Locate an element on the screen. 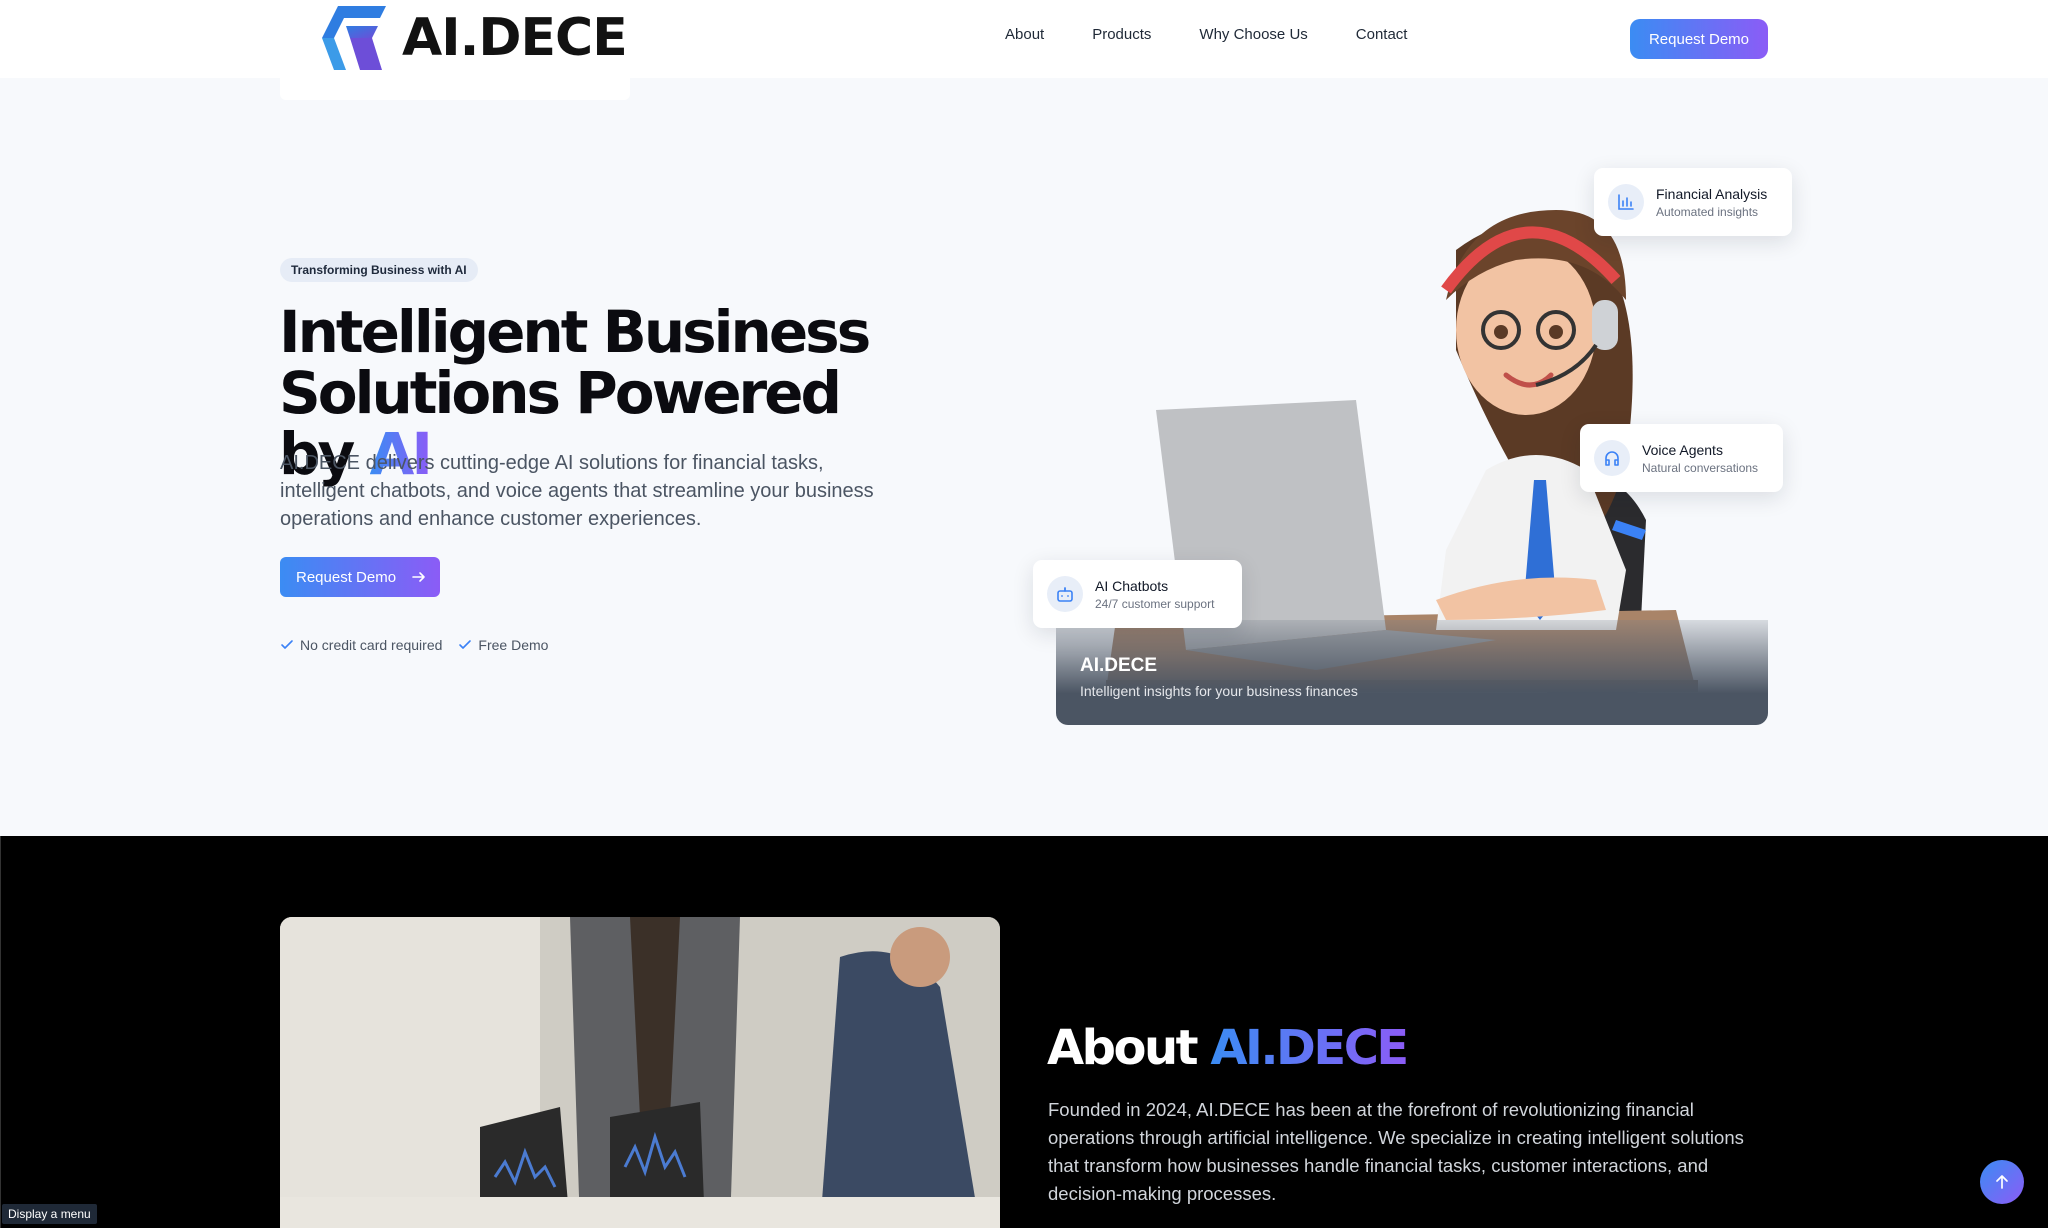 This screenshot has height=1228, width=2048. feature-card-voice-agents: Voice Agents Natural conversations is located at coordinates (1681, 458).